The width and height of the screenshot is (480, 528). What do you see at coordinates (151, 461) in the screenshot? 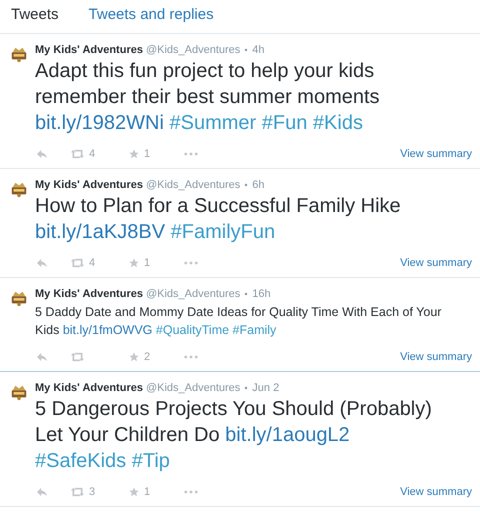
I see `hashtag-link: #Tip` at bounding box center [151, 461].